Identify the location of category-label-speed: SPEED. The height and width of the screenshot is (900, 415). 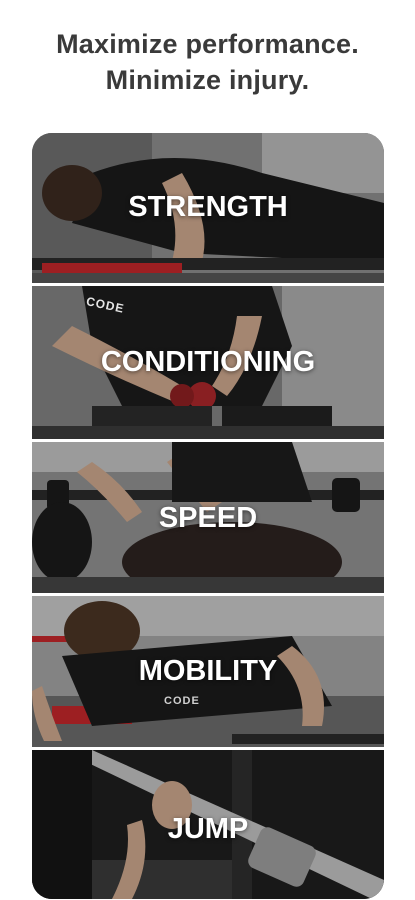
(208, 518).